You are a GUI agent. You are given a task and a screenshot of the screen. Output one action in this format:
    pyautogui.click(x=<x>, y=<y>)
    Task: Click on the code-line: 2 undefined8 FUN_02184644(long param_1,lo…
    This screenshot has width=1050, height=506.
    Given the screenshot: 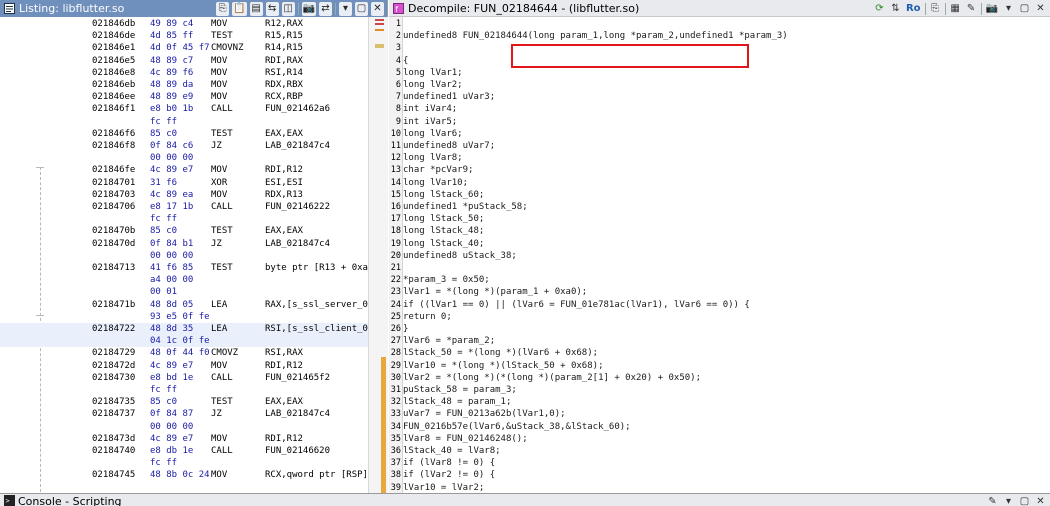 What is the action you would take?
    pyautogui.click(x=719, y=36)
    